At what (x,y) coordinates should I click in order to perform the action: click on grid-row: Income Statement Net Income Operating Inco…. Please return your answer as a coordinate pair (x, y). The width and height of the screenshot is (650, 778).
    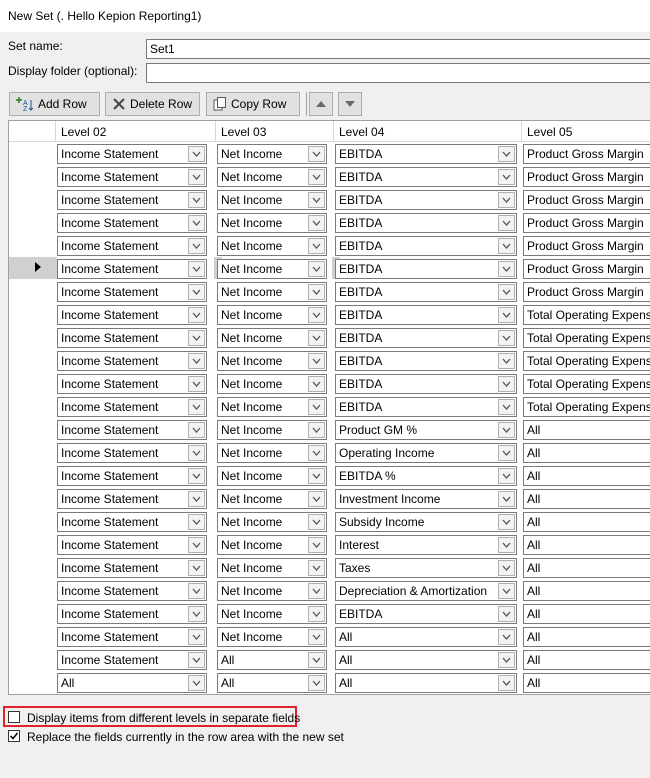
    Looking at the image, I should click on (329, 452).